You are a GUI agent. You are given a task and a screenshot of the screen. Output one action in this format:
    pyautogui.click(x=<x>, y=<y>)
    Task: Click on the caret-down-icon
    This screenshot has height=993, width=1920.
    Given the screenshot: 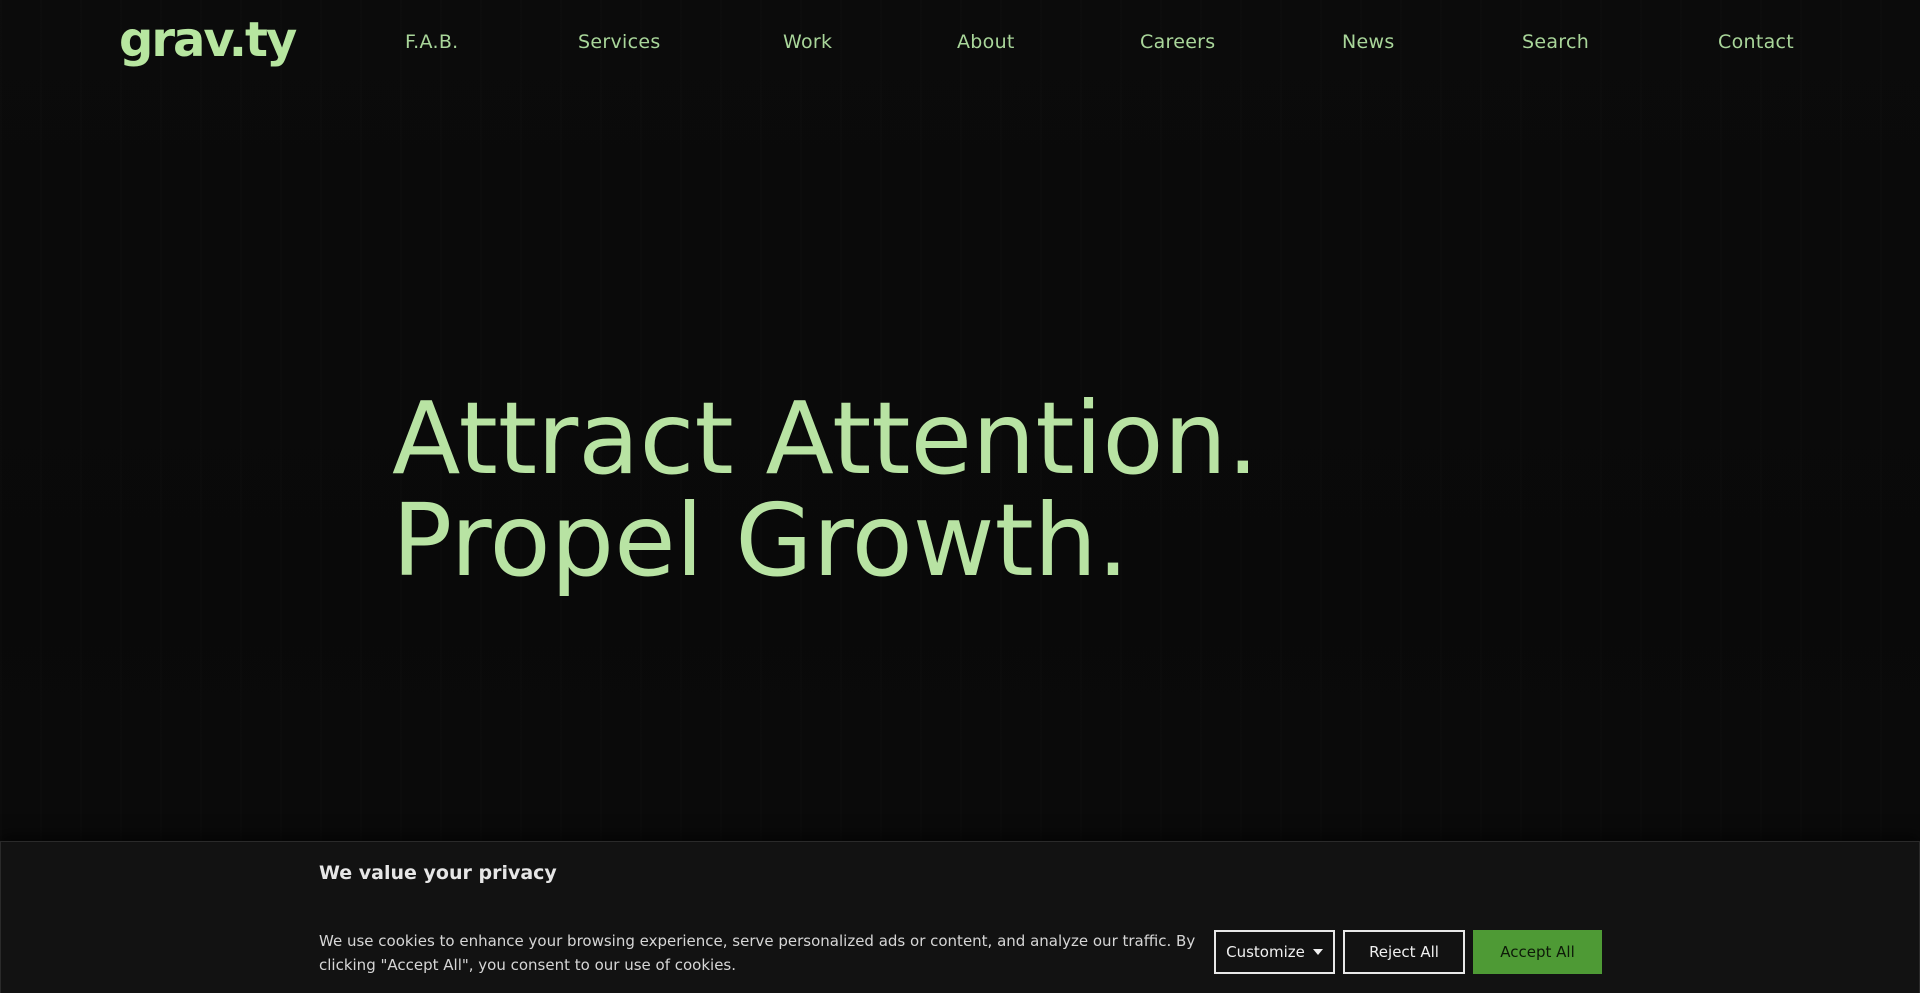 What is the action you would take?
    pyautogui.click(x=1317, y=952)
    